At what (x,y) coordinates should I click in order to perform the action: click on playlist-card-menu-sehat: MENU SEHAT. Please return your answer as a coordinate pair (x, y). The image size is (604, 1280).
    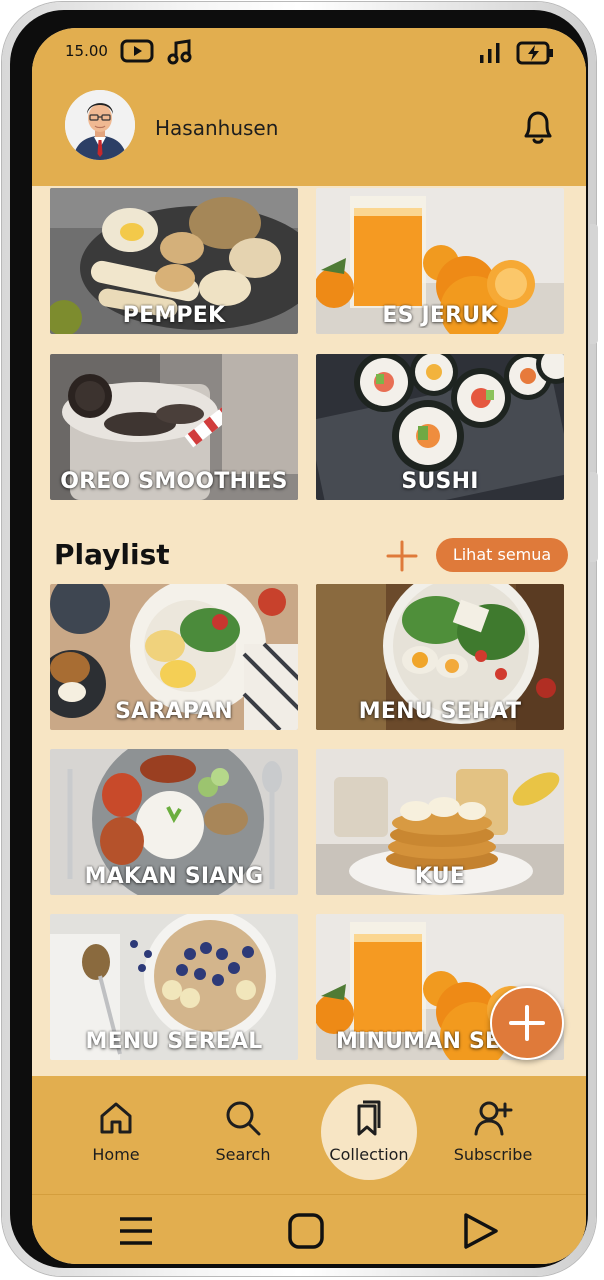
    Looking at the image, I should click on (440, 657).